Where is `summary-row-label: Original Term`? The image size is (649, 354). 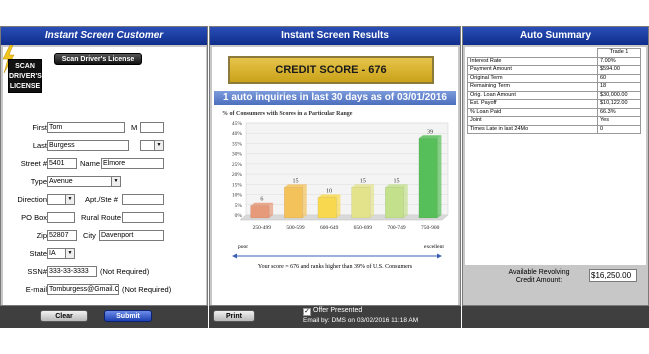 summary-row-label: Original Term is located at coordinates (532, 78).